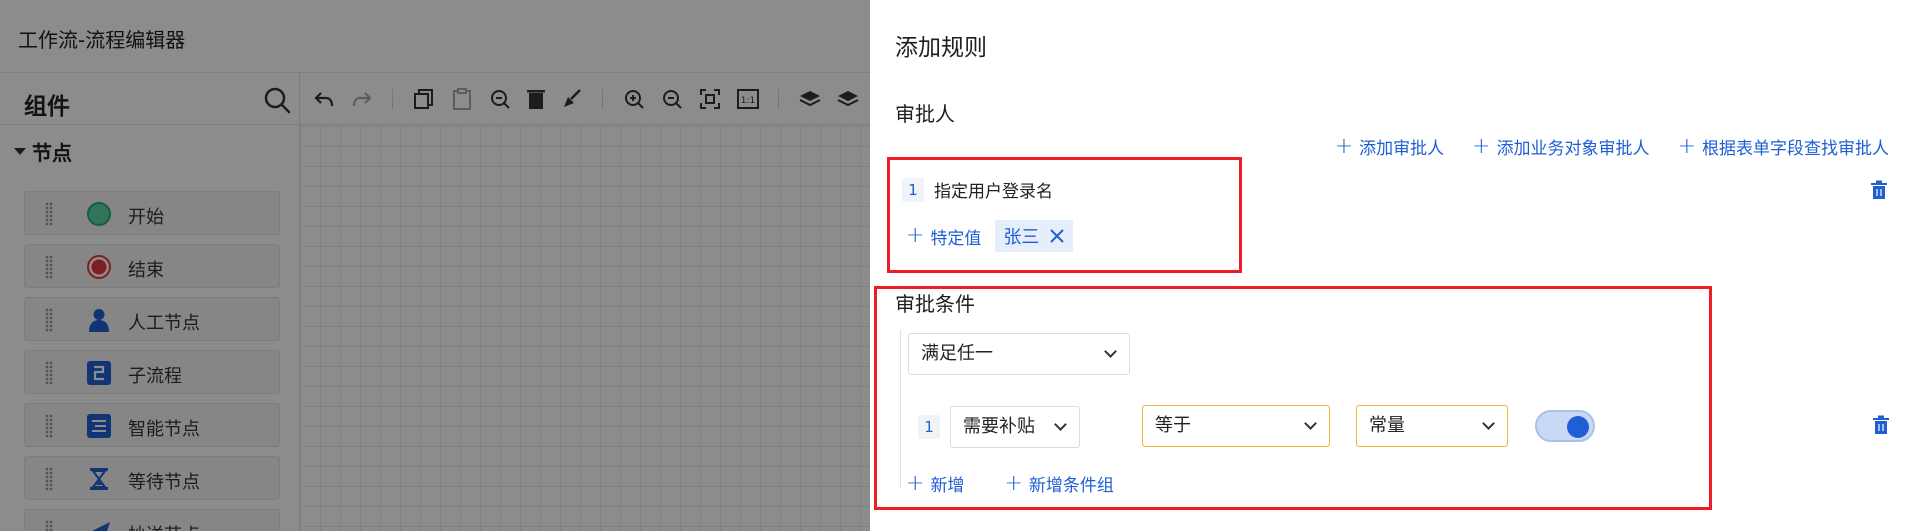 This screenshot has height=531, width=1919. Describe the element at coordinates (941, 48) in the screenshot. I see `drawer-title: 添加规则` at that location.